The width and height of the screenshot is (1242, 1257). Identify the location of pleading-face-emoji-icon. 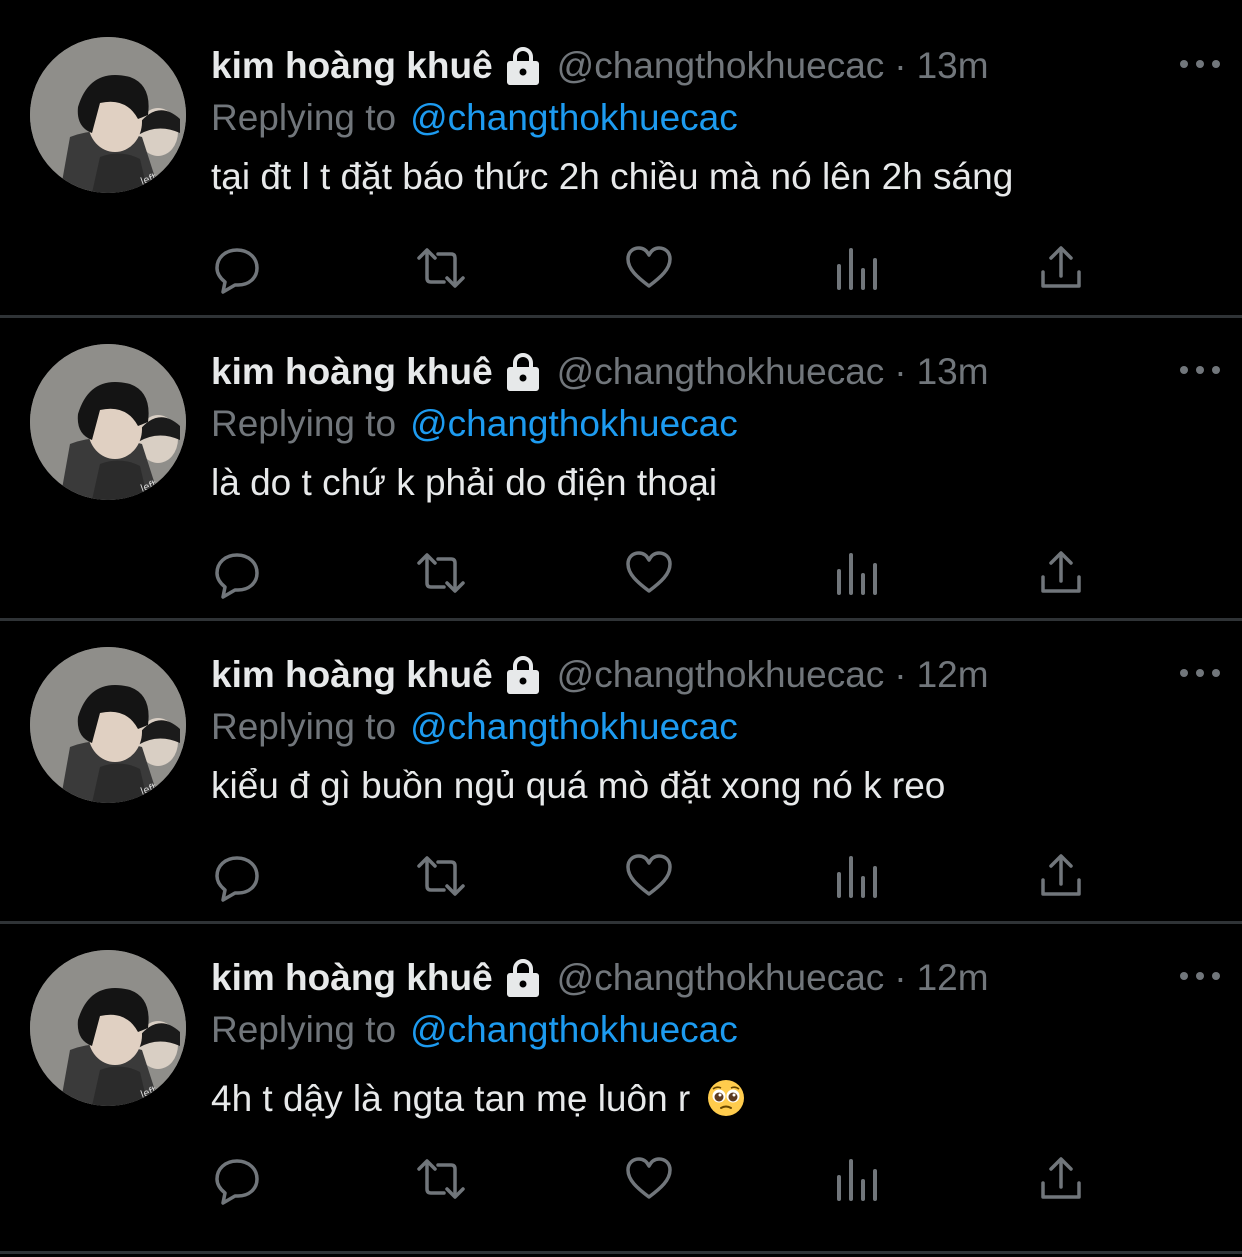
(725, 1098).